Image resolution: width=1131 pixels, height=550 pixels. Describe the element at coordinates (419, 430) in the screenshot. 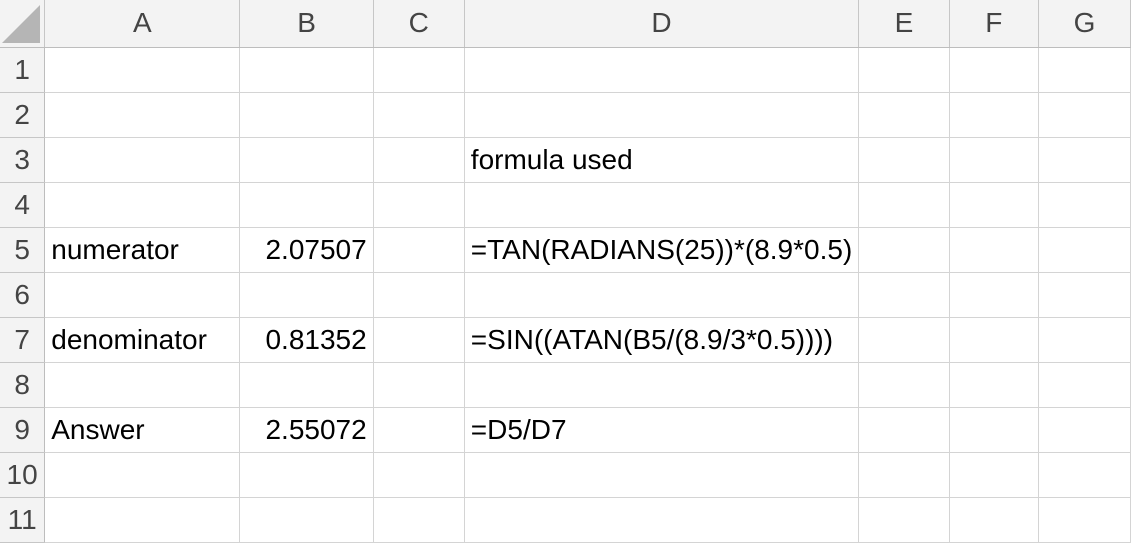

I see `cell-c9` at that location.